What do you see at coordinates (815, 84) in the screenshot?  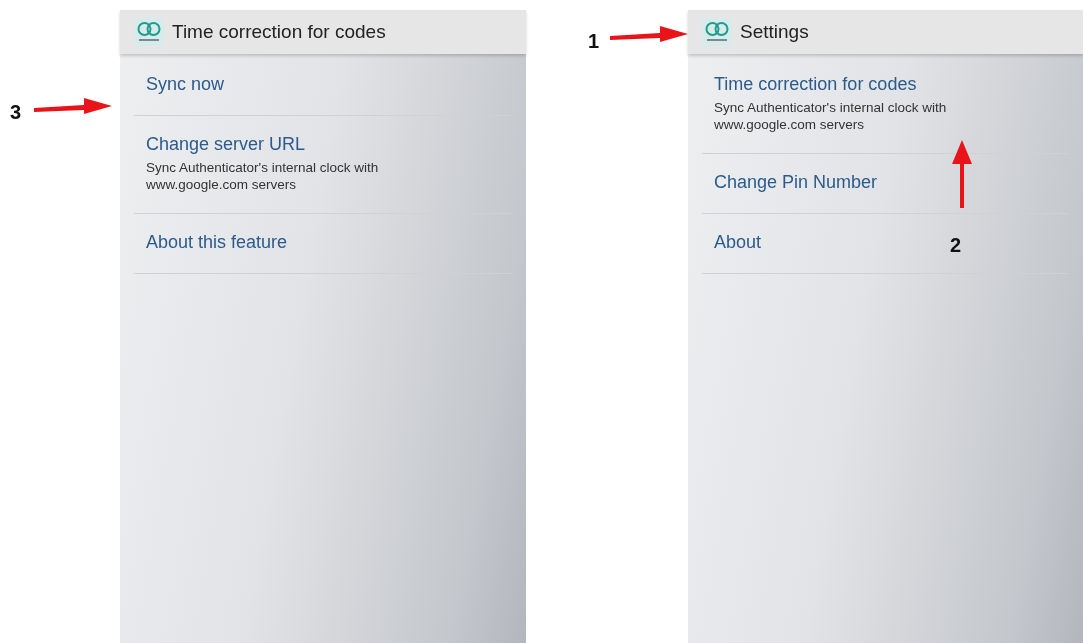 I see `item-title: Time correction for codes` at bounding box center [815, 84].